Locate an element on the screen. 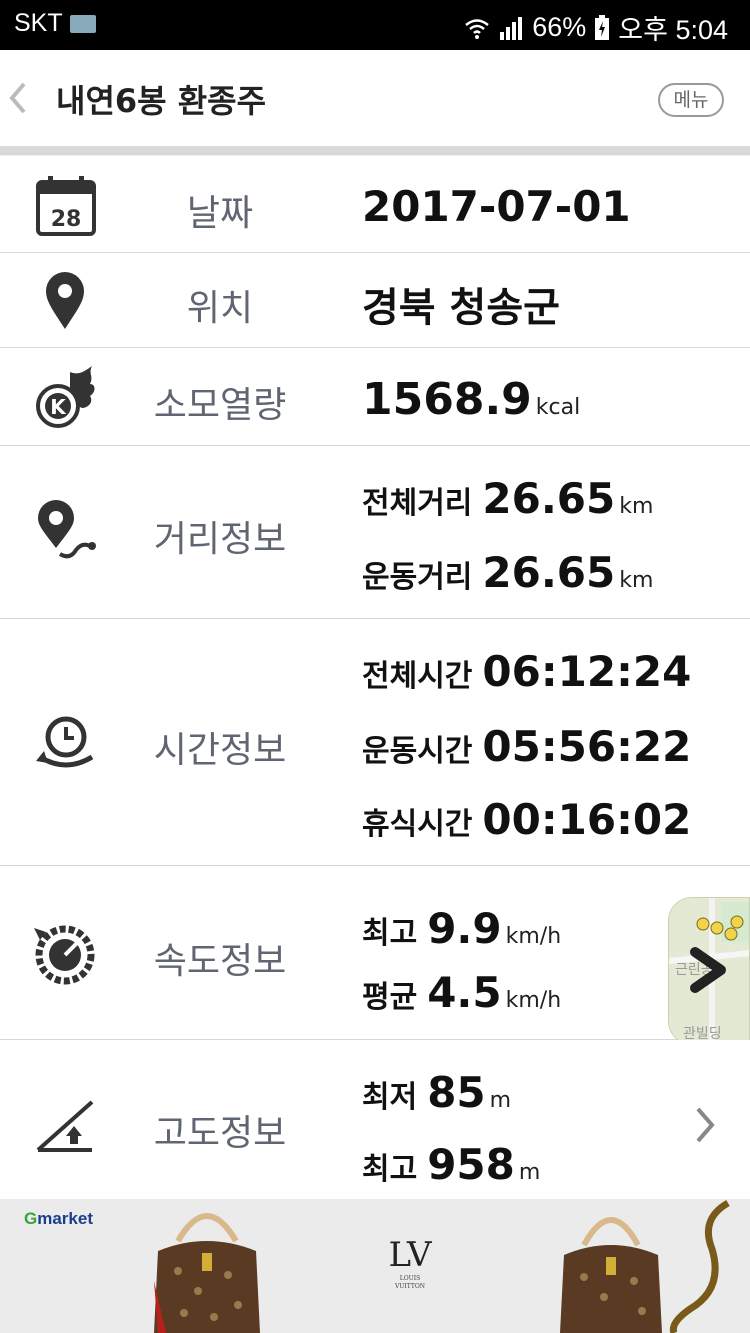  altitude-slope-icon is located at coordinates (65, 1126).